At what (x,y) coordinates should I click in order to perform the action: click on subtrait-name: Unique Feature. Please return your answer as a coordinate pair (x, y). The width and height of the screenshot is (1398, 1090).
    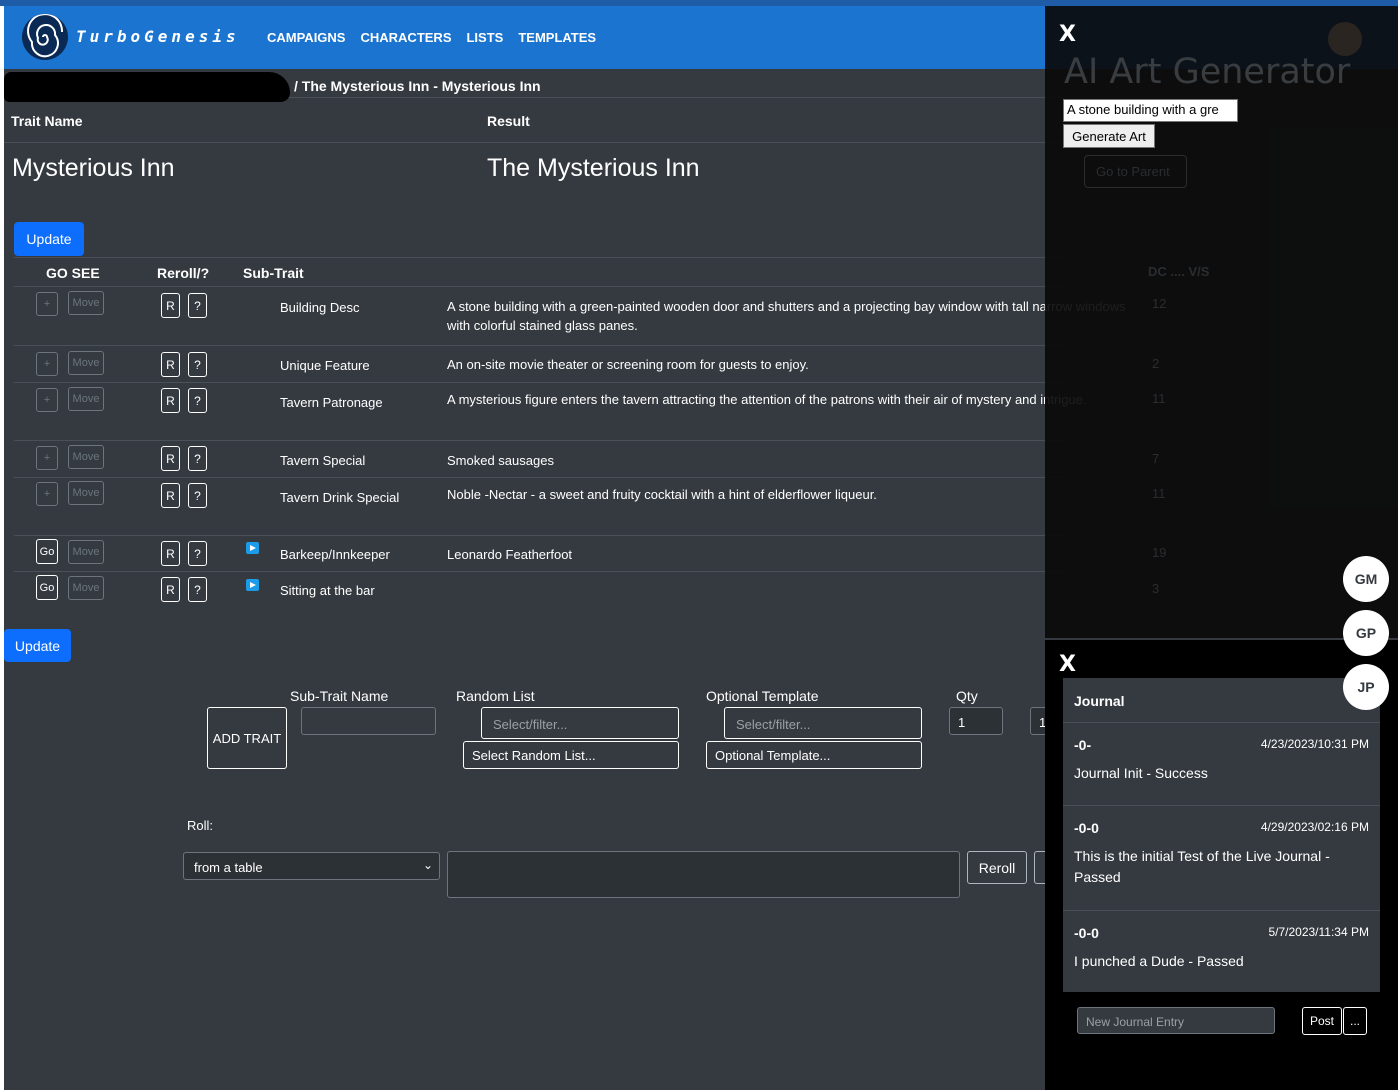
    Looking at the image, I should click on (325, 365).